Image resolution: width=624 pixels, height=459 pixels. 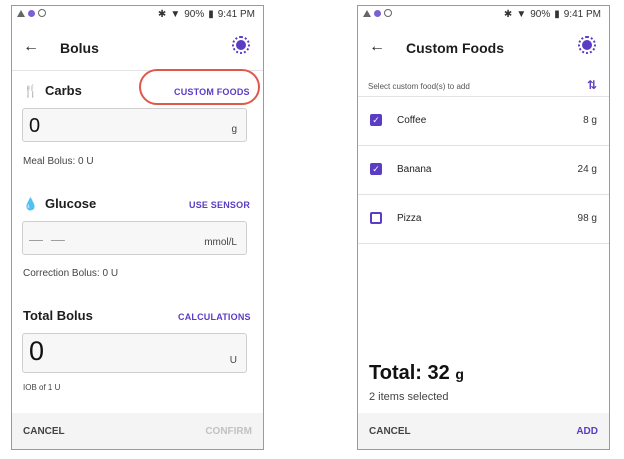 What do you see at coordinates (483, 219) in the screenshot?
I see `list-item: Pizza 98 g` at bounding box center [483, 219].